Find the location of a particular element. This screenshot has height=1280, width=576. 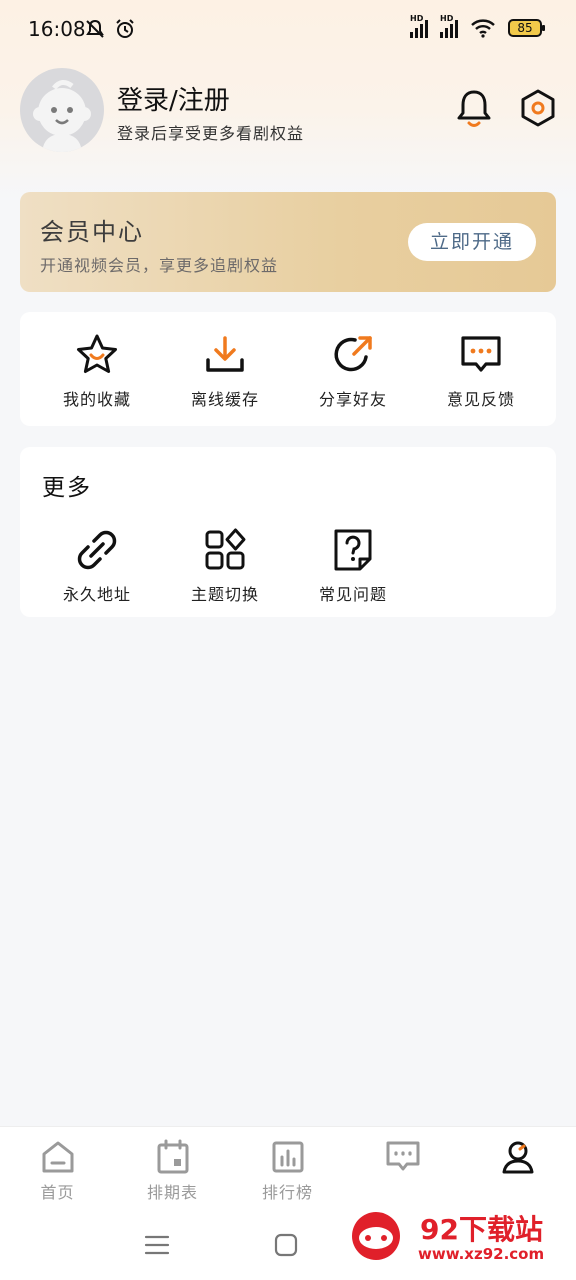

nav-profile is located at coordinates (517, 1159).